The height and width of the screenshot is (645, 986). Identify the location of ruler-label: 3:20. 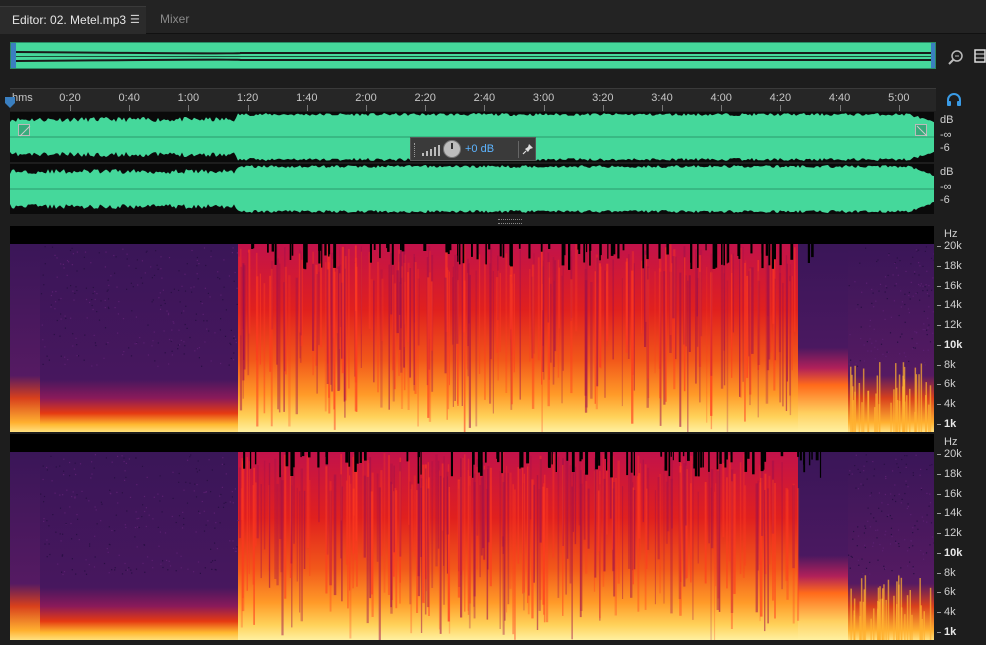
(603, 98).